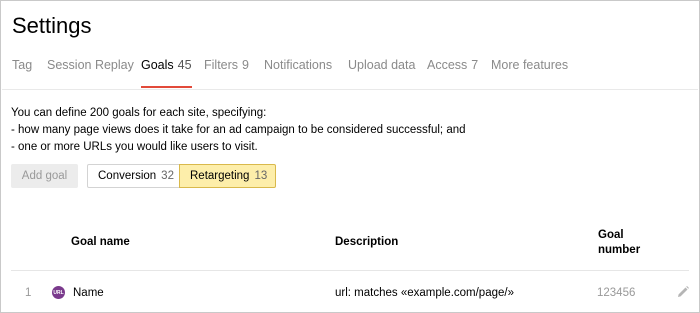 This screenshot has height=313, width=700. I want to click on page-title: Settings, so click(52, 25).